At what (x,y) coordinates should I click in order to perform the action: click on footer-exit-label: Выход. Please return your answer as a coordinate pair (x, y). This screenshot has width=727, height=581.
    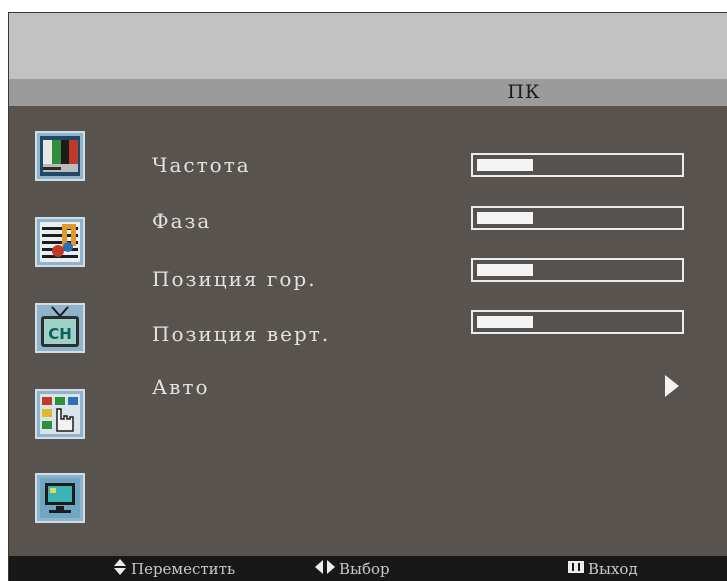
    Looking at the image, I should click on (613, 568).